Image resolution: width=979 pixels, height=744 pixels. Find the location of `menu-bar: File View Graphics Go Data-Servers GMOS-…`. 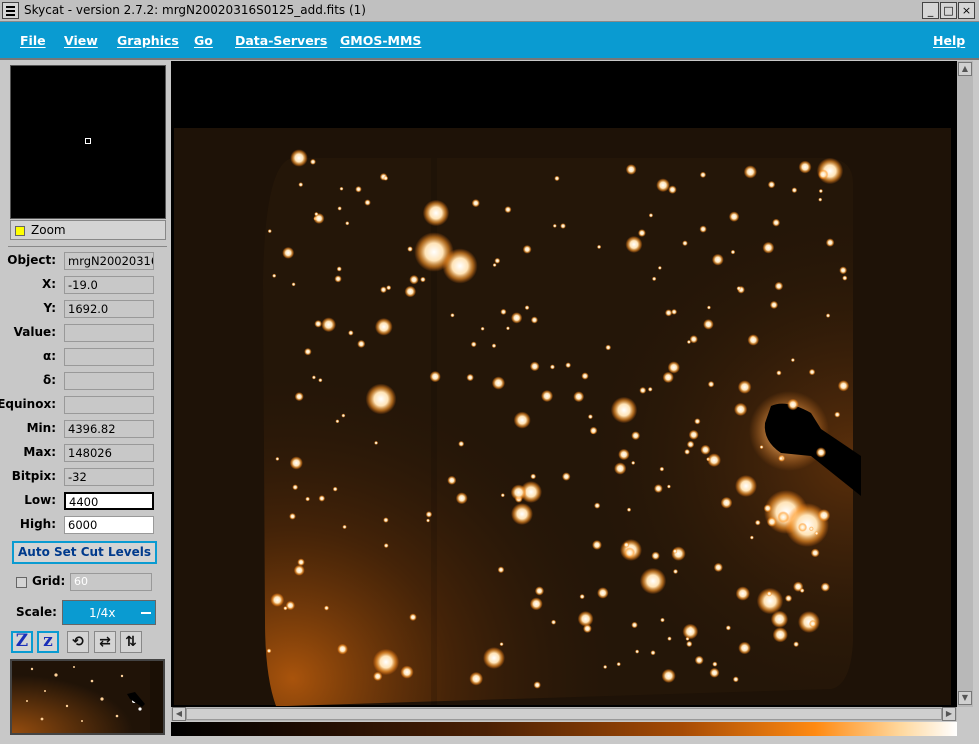

menu-bar: File View Graphics Go Data-Servers GMOS-… is located at coordinates (489, 41).